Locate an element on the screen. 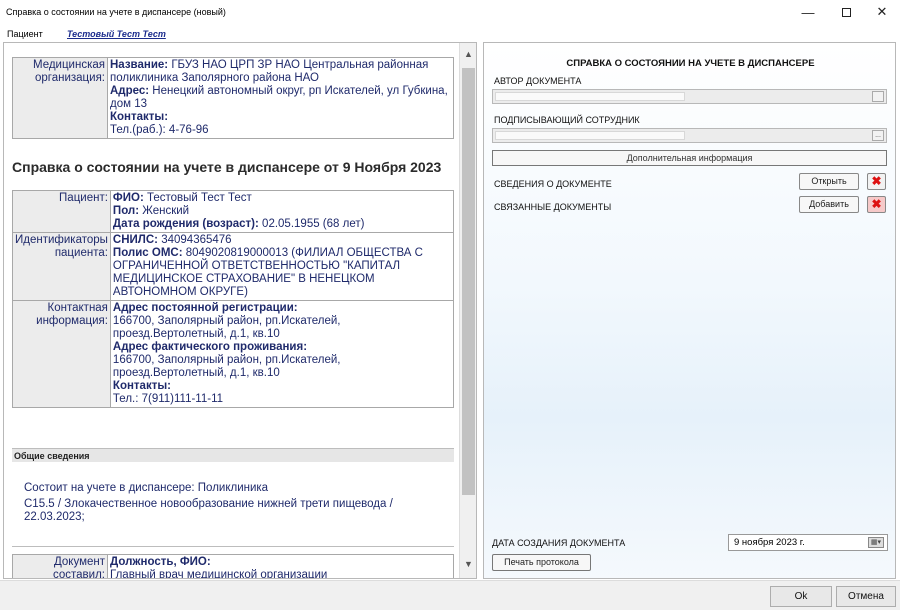 The image size is (900, 610). patient-contacts-label: Контакты: is located at coordinates (141, 386).